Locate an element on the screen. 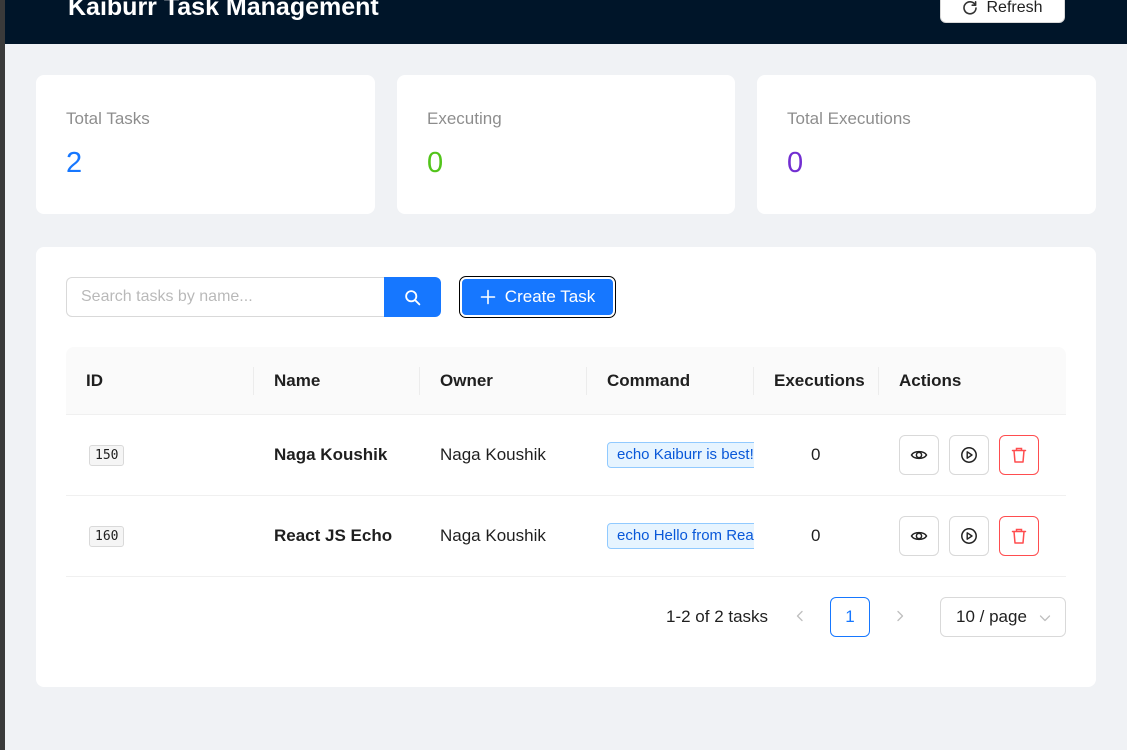 This screenshot has width=1127, height=750. search-icon is located at coordinates (413, 297).